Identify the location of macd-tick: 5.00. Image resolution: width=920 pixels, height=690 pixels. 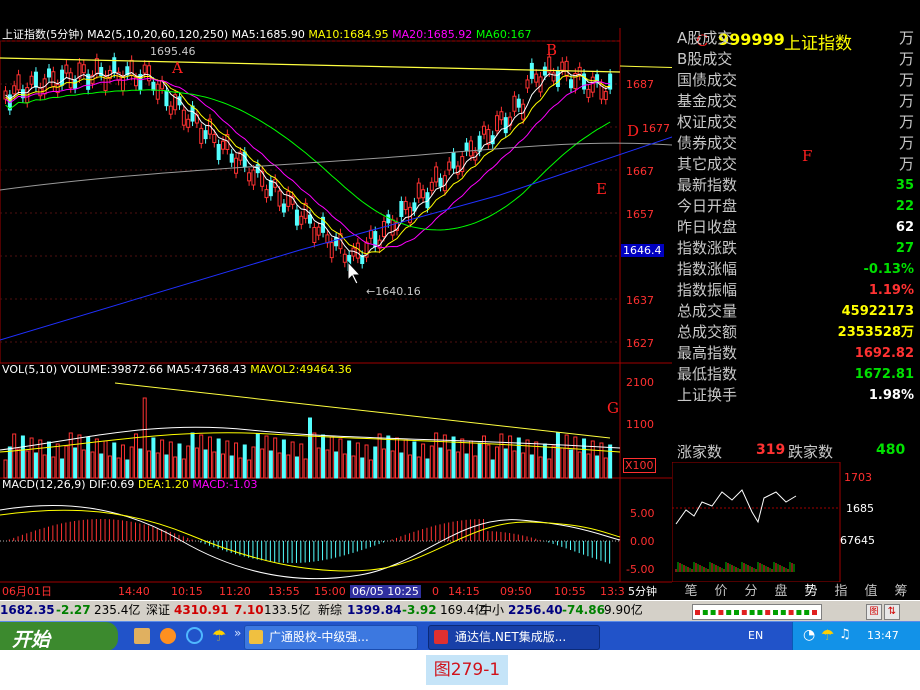
(642, 513).